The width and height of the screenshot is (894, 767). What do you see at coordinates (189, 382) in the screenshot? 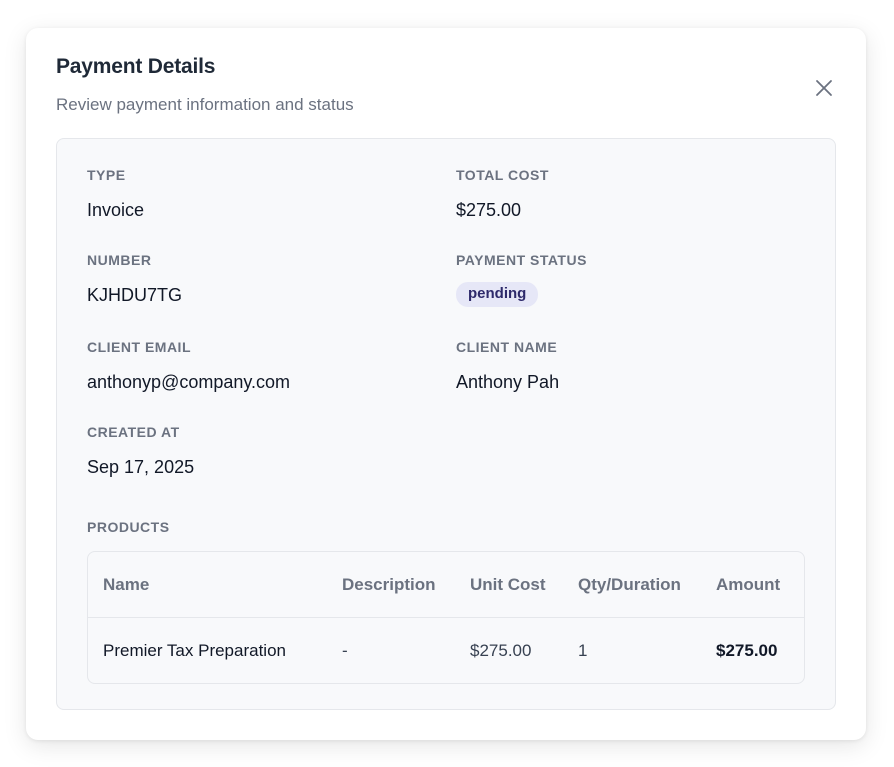
I see `client-email-value: anthonyp@company.com` at bounding box center [189, 382].